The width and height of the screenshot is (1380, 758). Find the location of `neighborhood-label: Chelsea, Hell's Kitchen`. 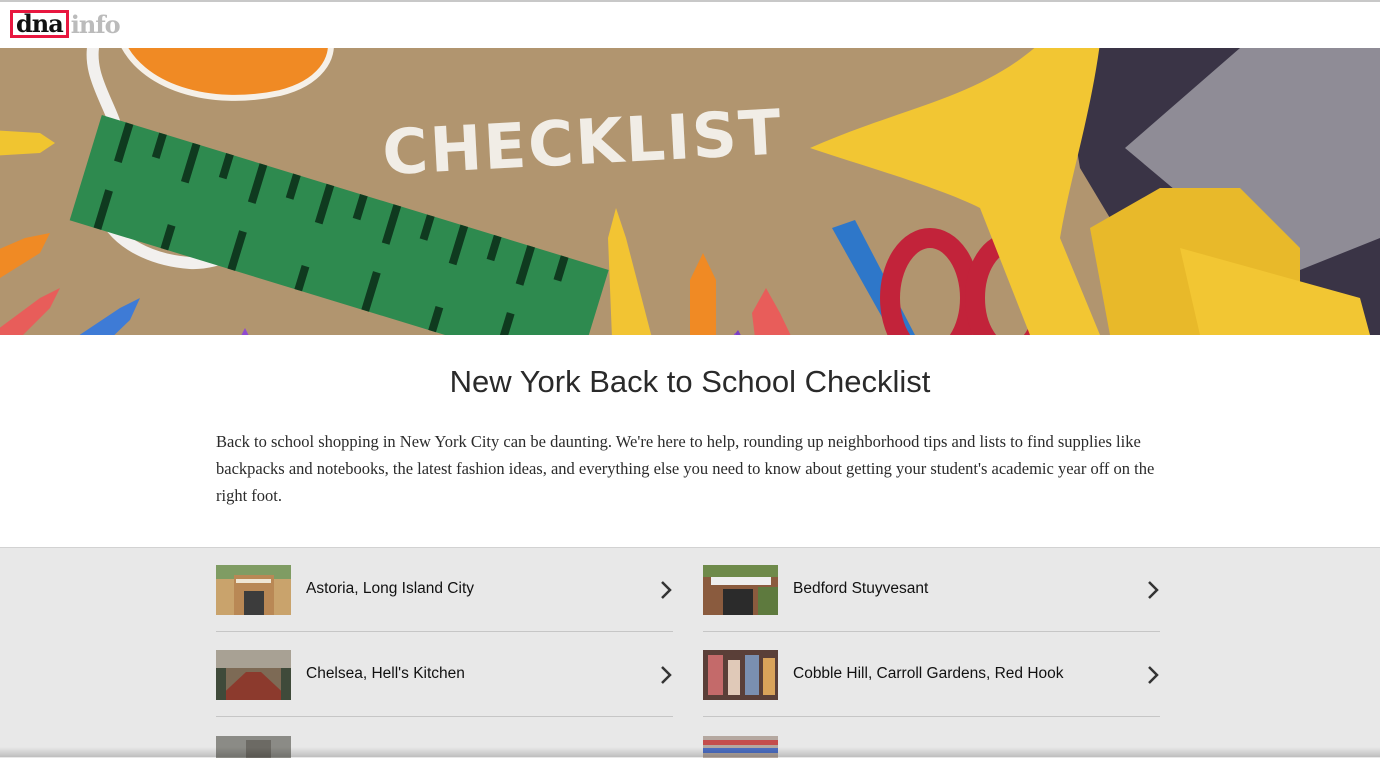

neighborhood-label: Chelsea, Hell's Kitchen is located at coordinates (385, 673).